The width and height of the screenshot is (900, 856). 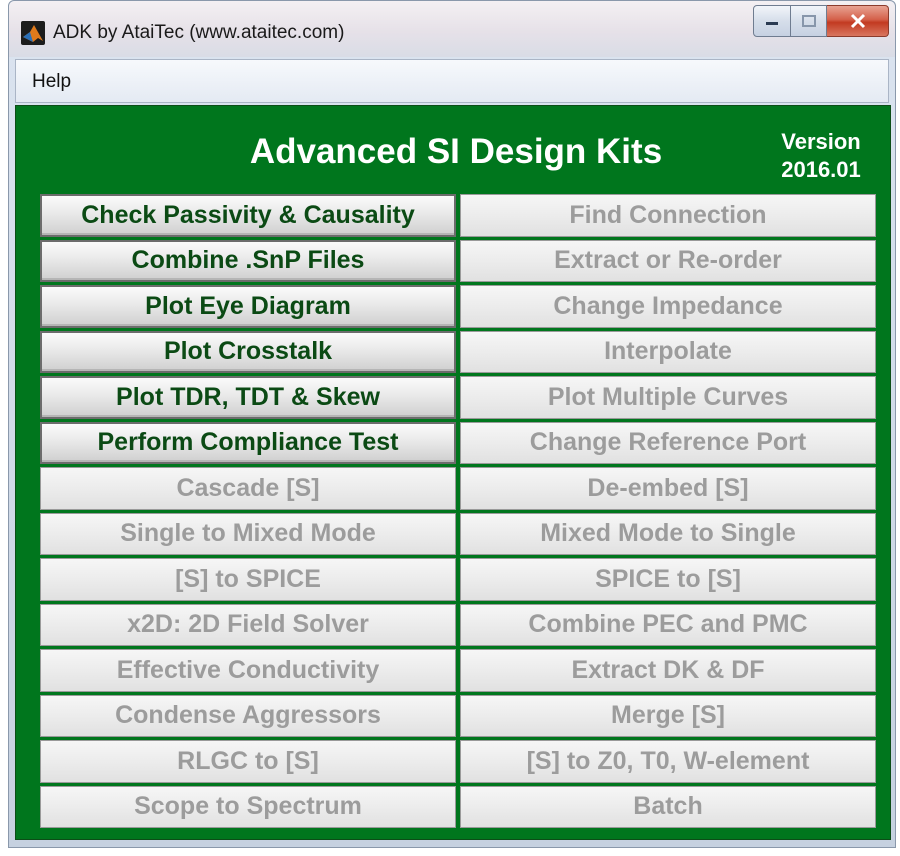 I want to click on perform-compliance-test-button: Perform Compliance Test, so click(x=248, y=442).